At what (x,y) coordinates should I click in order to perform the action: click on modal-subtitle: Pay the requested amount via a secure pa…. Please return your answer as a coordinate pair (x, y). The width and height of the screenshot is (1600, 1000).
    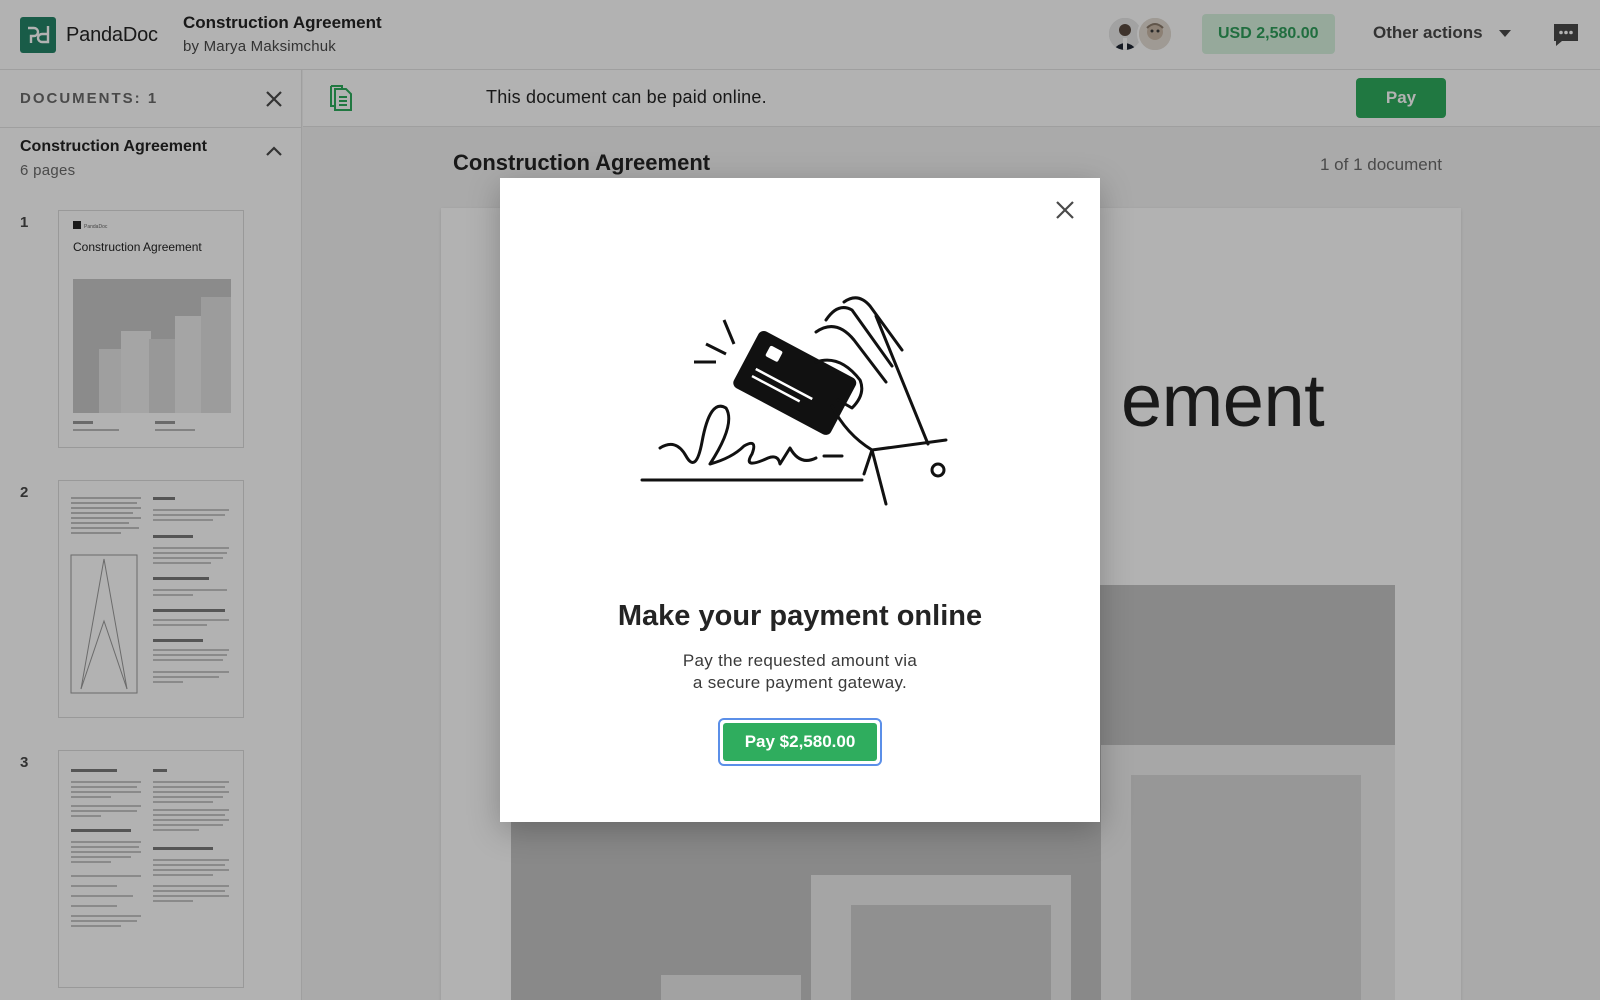
    Looking at the image, I should click on (800, 672).